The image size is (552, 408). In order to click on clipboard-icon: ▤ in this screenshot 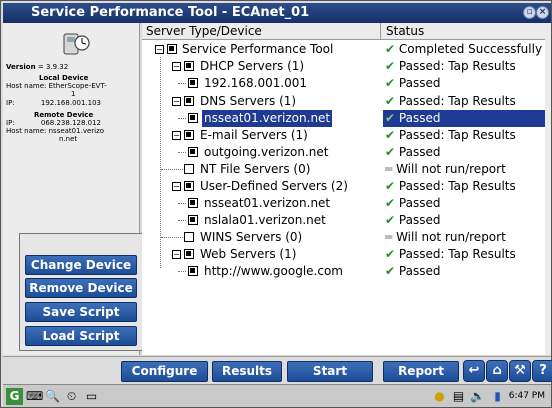, I will do `click(458, 396)`.